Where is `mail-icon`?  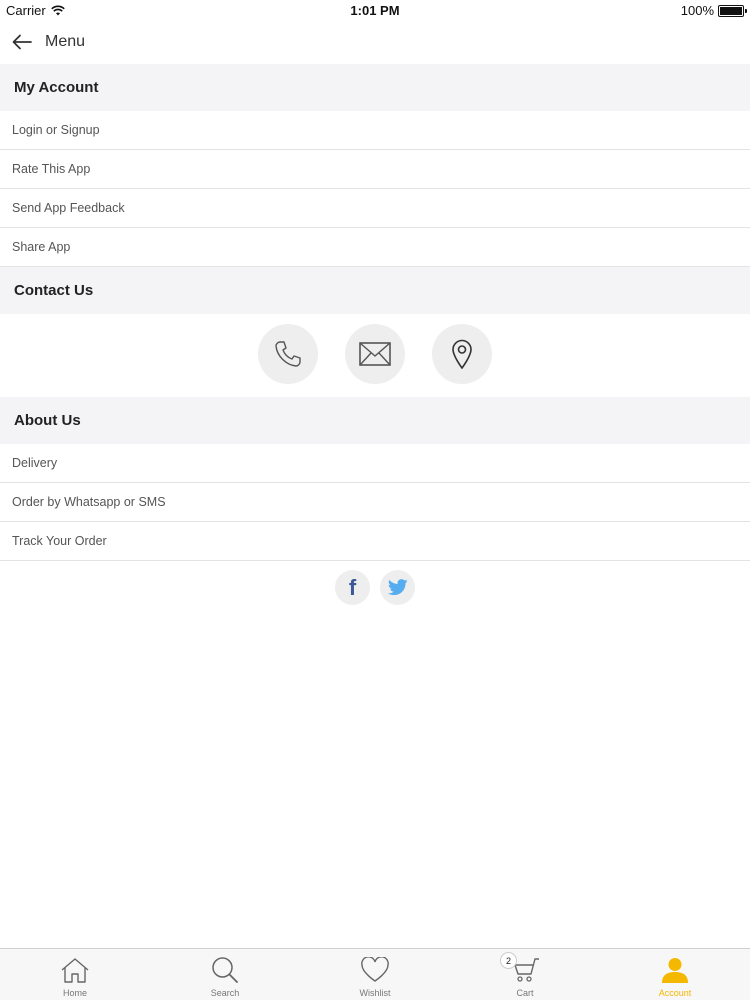 mail-icon is located at coordinates (375, 354).